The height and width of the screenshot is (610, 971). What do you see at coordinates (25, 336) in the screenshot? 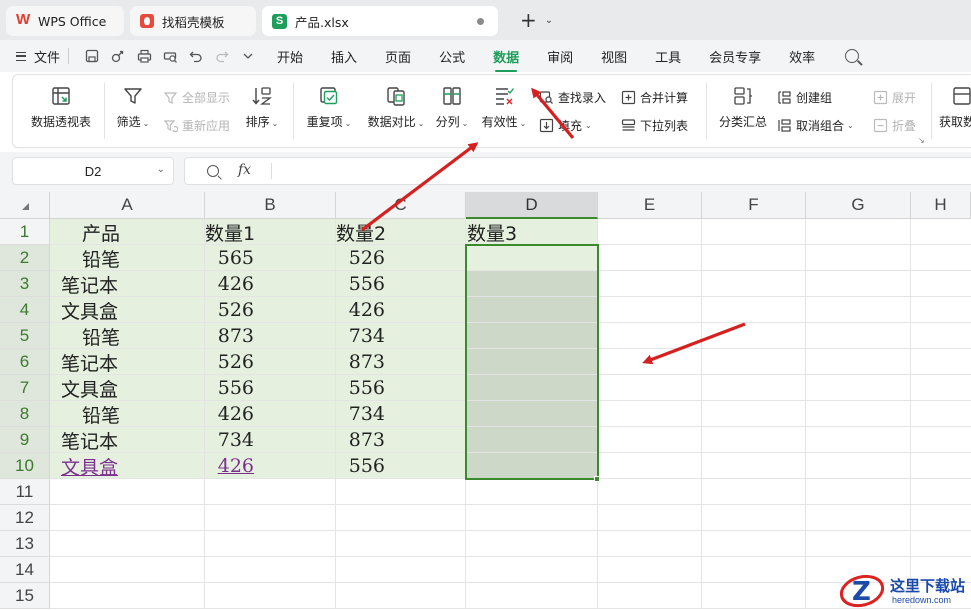
I see `row-header-5: 5` at bounding box center [25, 336].